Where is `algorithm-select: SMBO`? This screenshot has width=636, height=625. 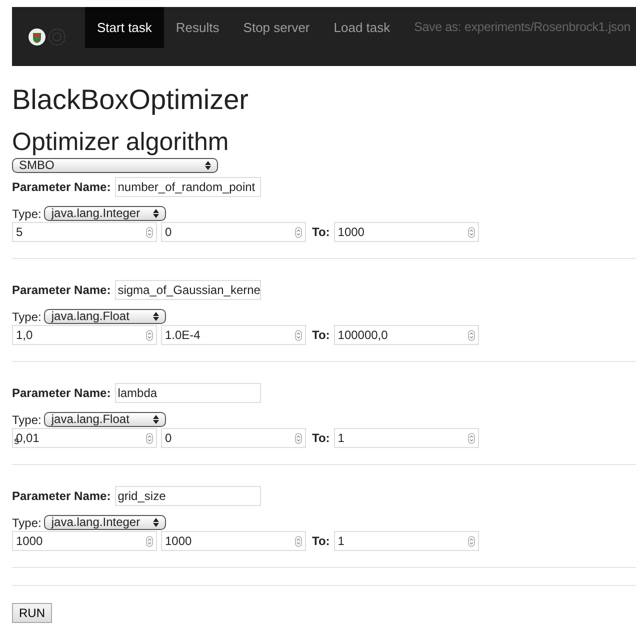 algorithm-select: SMBO is located at coordinates (115, 165).